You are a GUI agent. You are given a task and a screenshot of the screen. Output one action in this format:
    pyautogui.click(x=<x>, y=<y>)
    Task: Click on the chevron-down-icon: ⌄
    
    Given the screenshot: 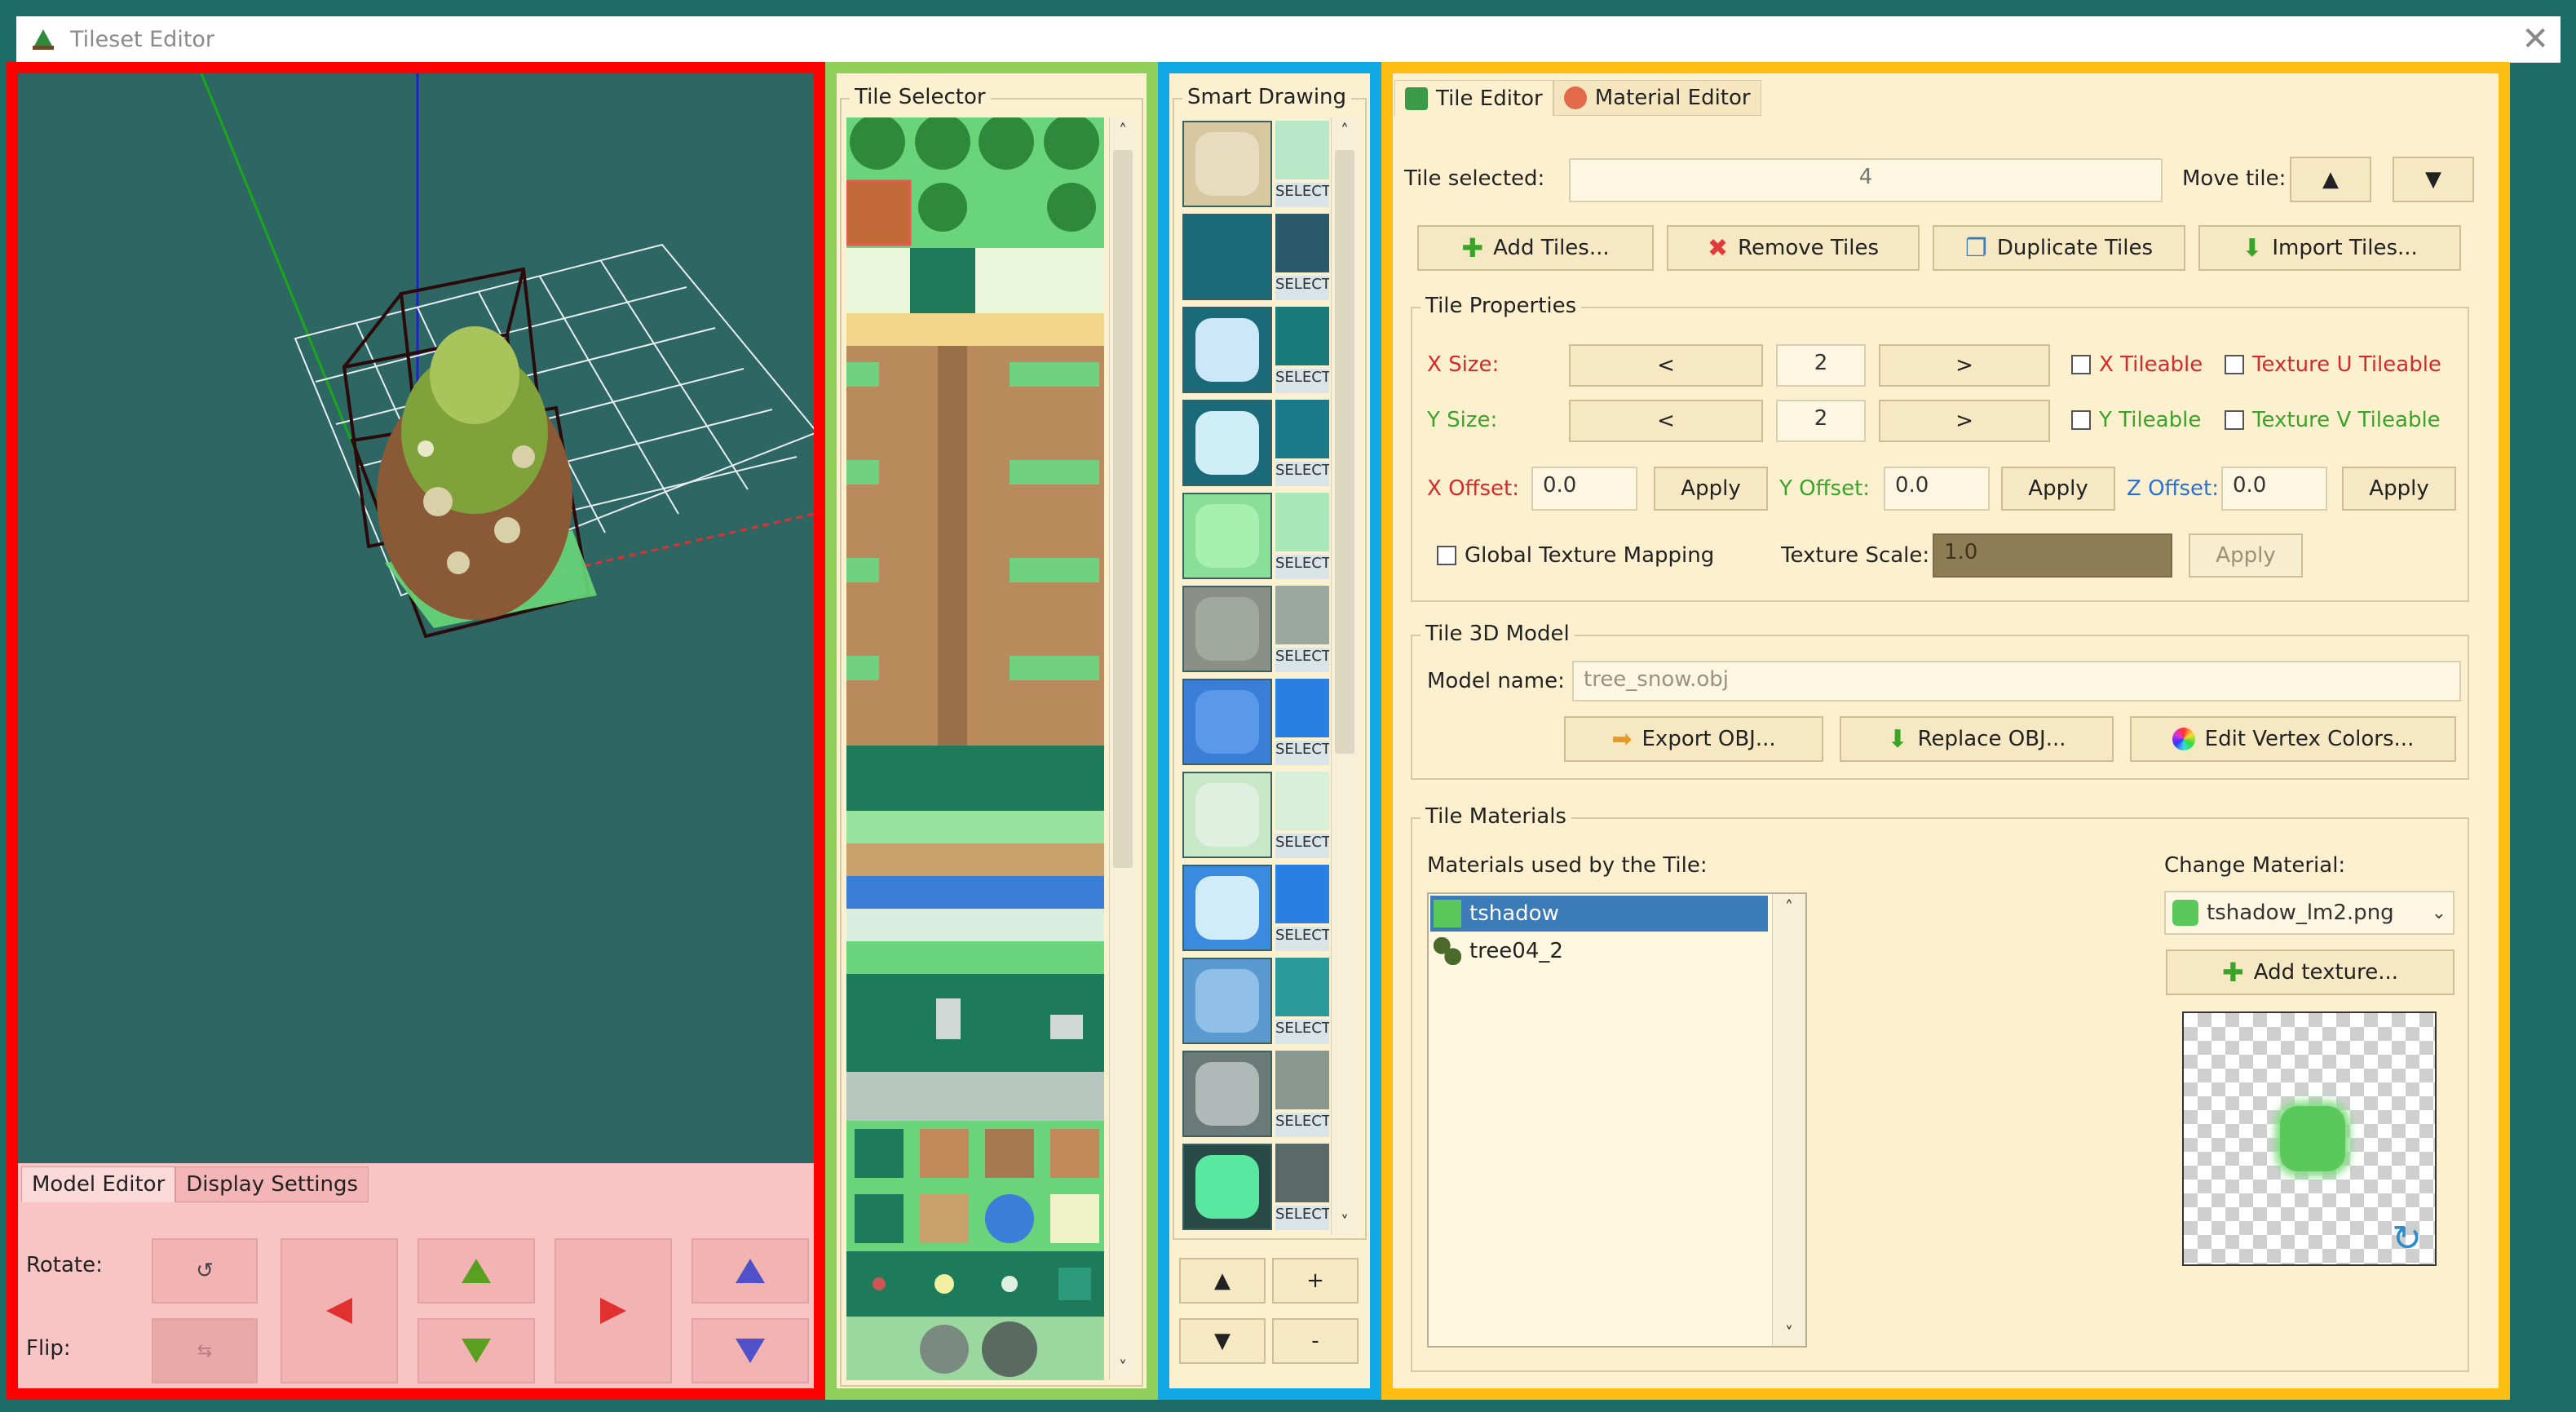 What is the action you would take?
    pyautogui.click(x=2438, y=912)
    